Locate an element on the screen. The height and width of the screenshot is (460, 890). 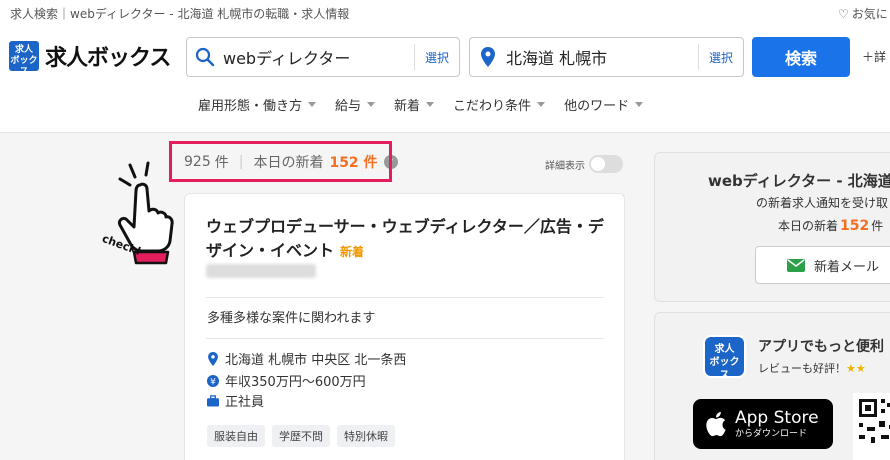
yen-icon: ¥ is located at coordinates (213, 381).